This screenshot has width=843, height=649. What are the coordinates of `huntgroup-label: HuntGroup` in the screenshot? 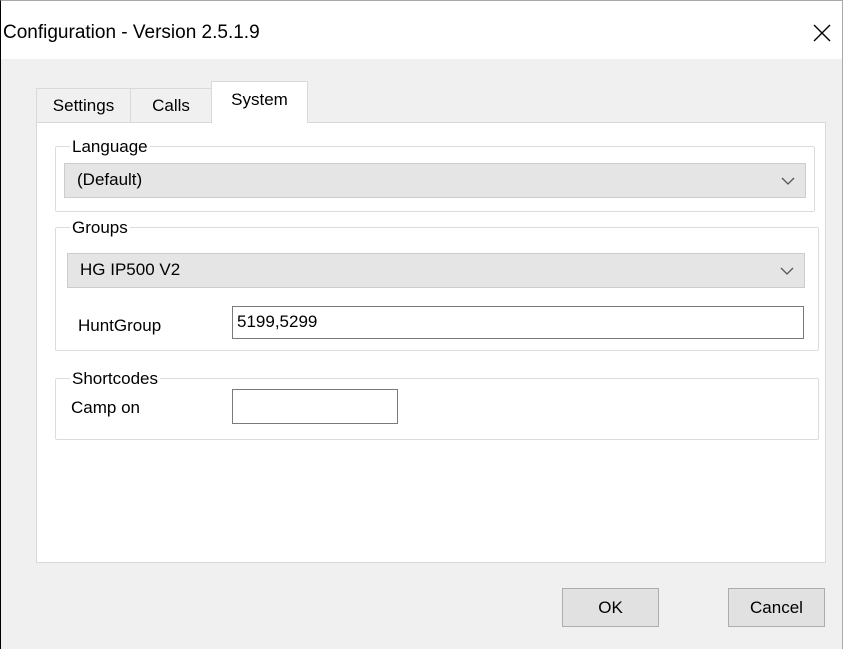 It's located at (120, 325).